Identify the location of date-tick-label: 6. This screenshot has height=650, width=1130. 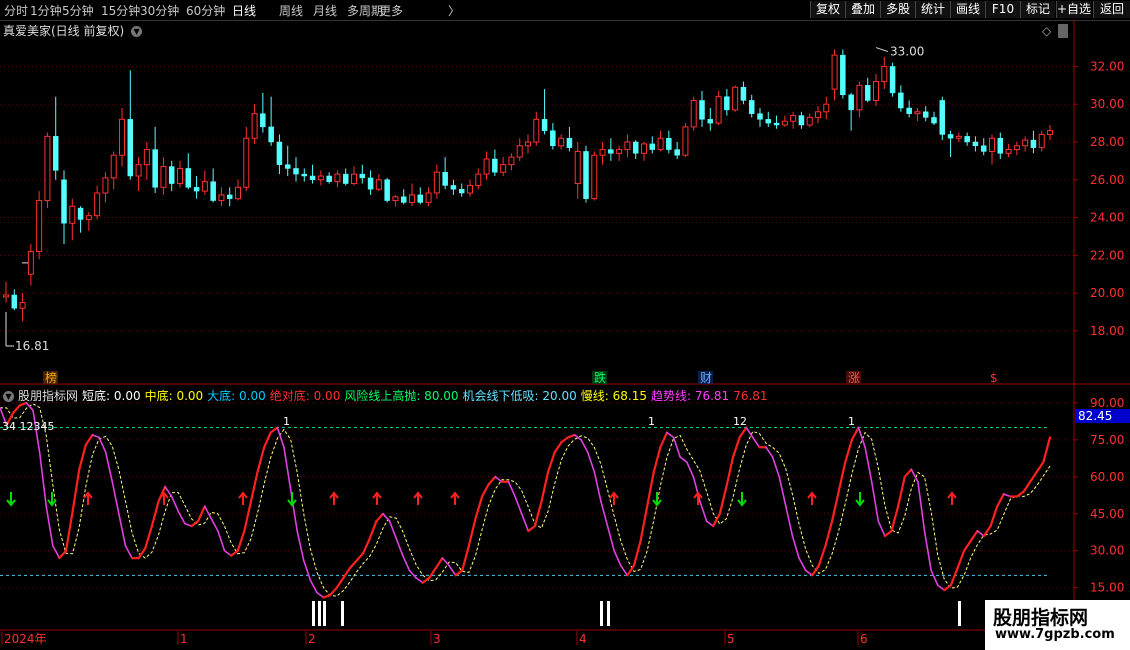
(864, 639).